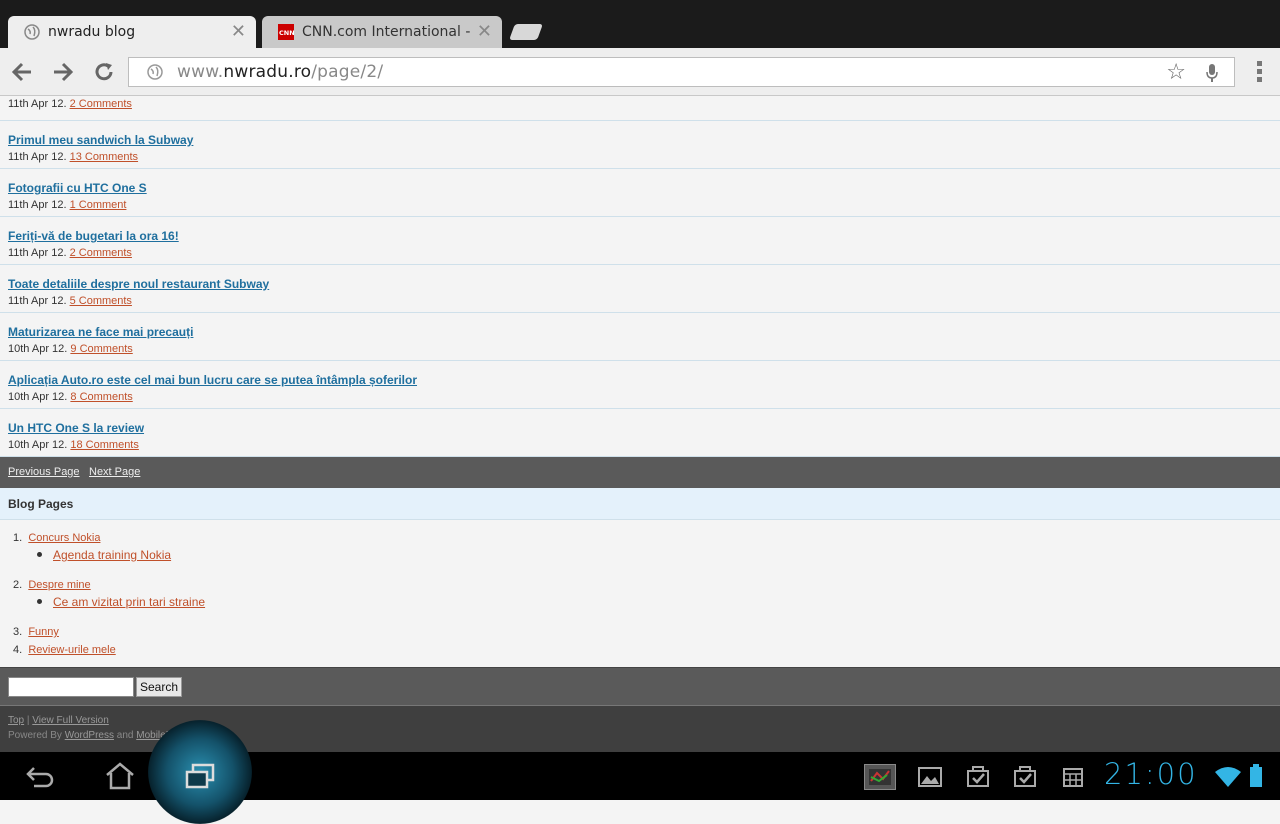  I want to click on blog-page-link: Concurs Nokia, so click(64, 538).